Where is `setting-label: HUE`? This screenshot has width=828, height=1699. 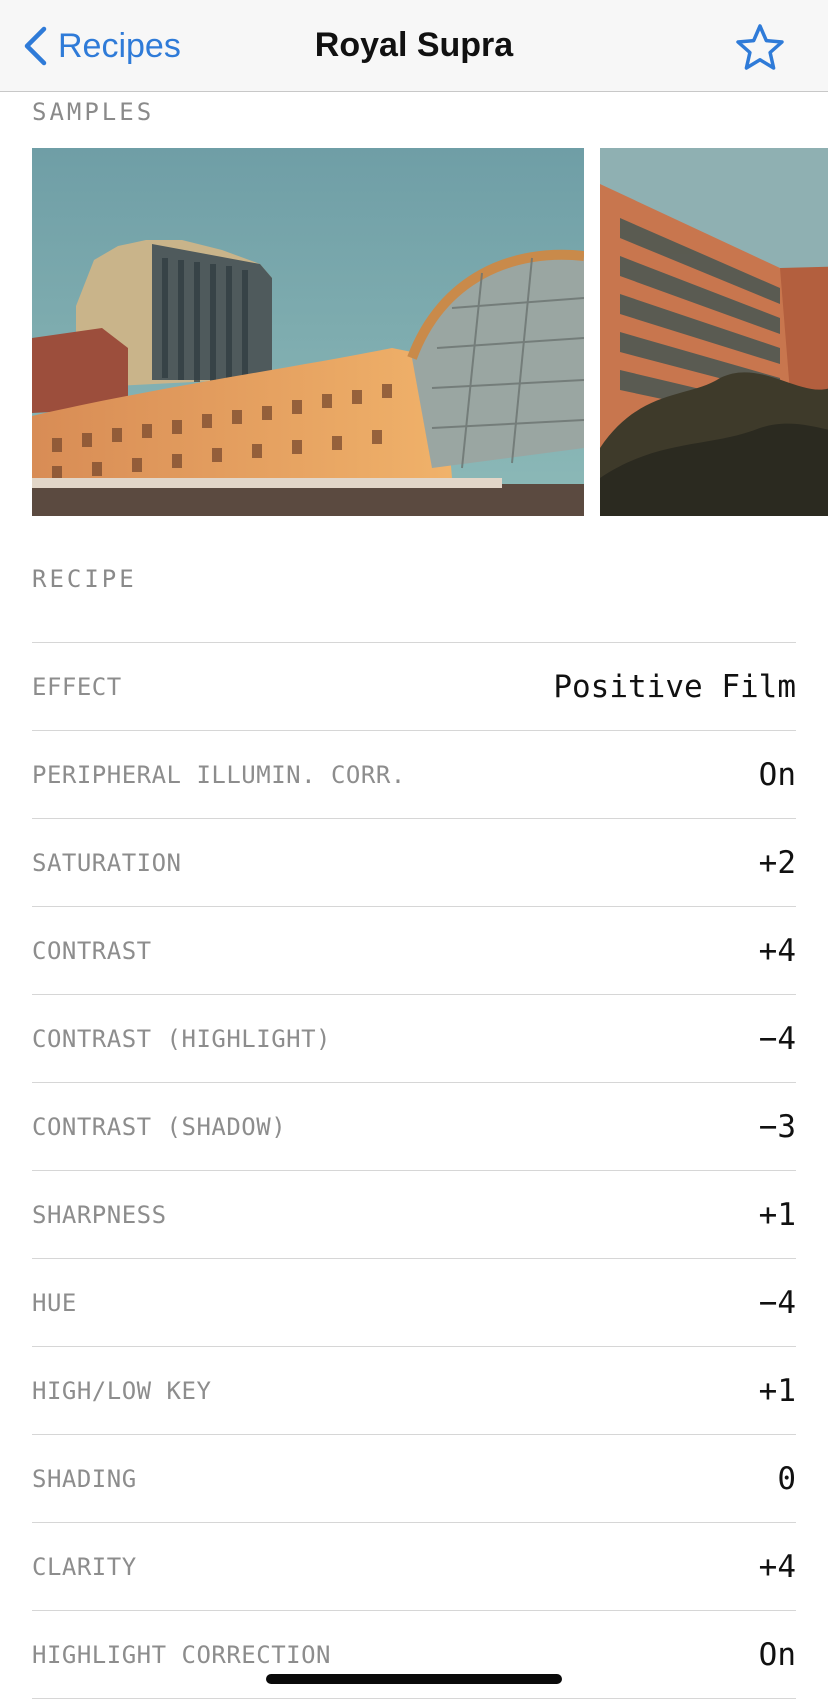
setting-label: HUE is located at coordinates (54, 1302).